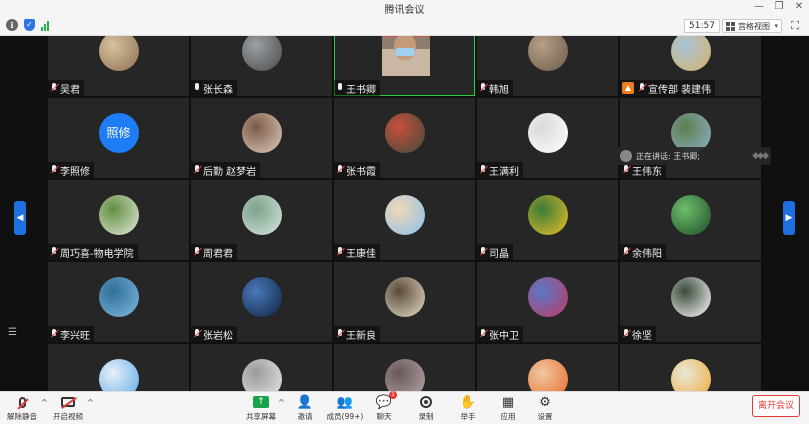 This screenshot has height=424, width=809. I want to click on participant-name: 徐坚, so click(642, 336).